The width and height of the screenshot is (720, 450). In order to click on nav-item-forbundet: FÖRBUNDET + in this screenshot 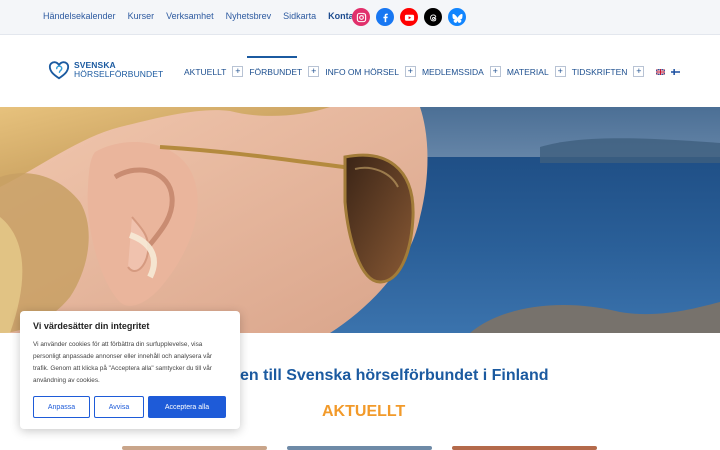, I will do `click(286, 66)`.